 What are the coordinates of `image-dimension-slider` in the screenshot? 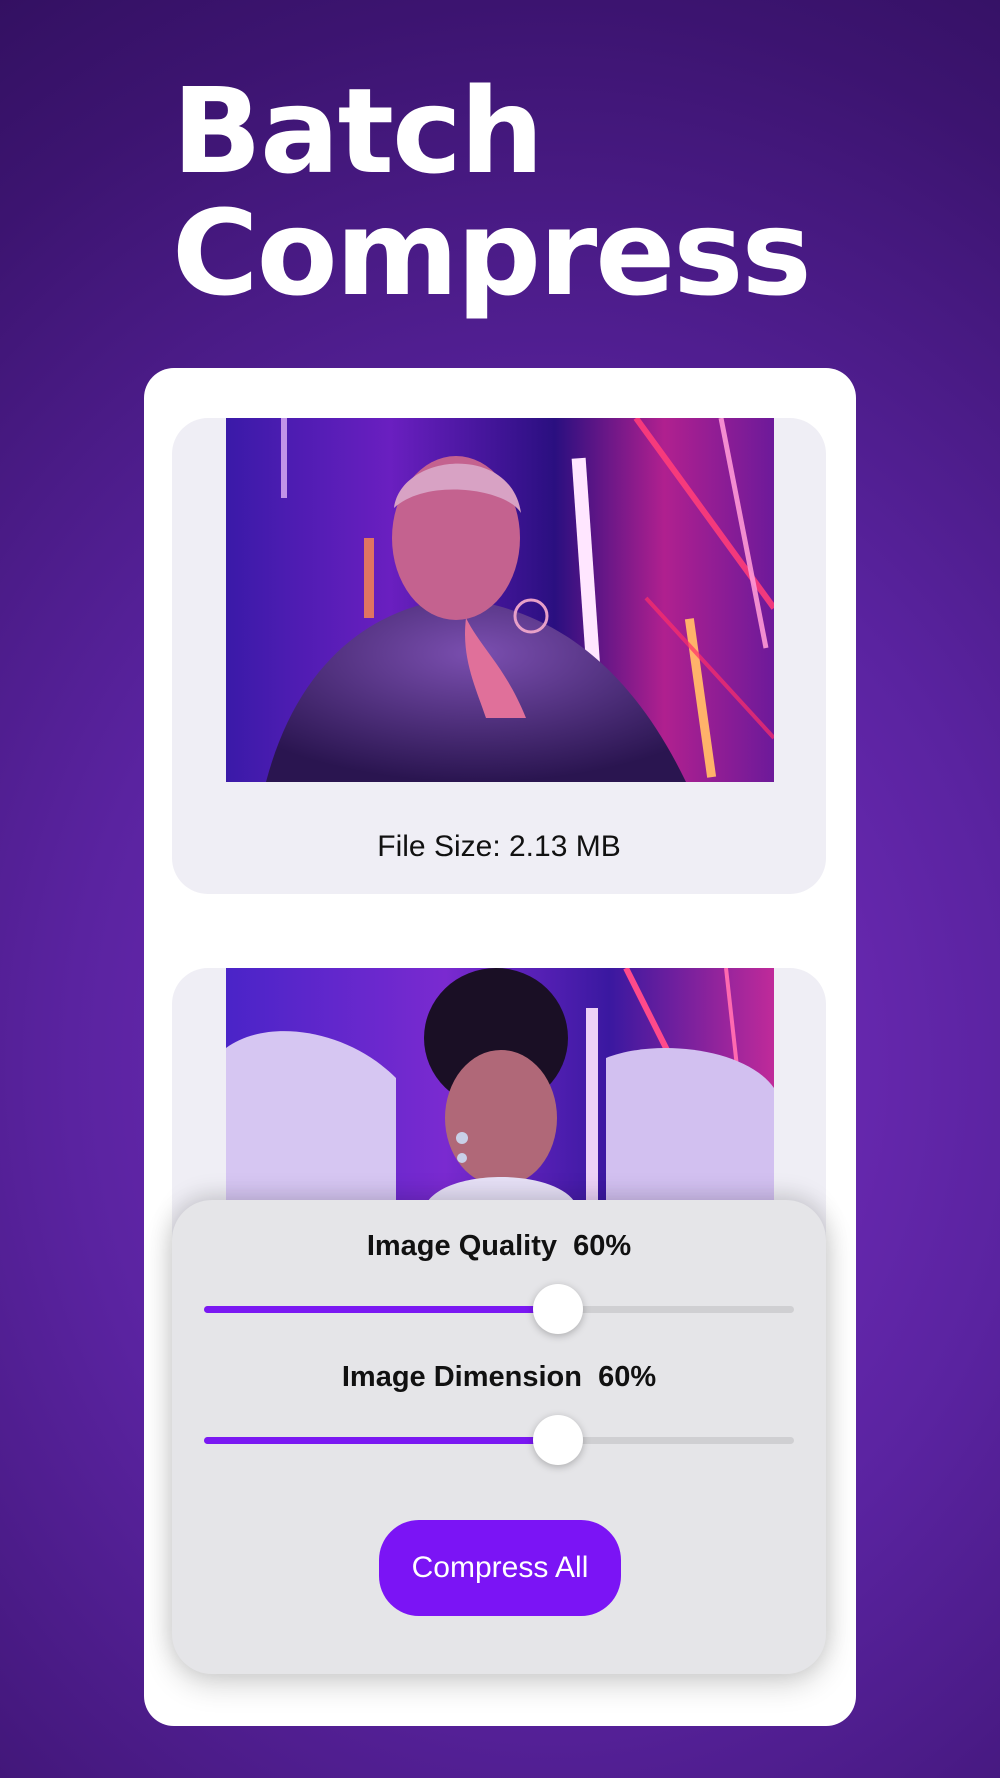 It's located at (499, 1440).